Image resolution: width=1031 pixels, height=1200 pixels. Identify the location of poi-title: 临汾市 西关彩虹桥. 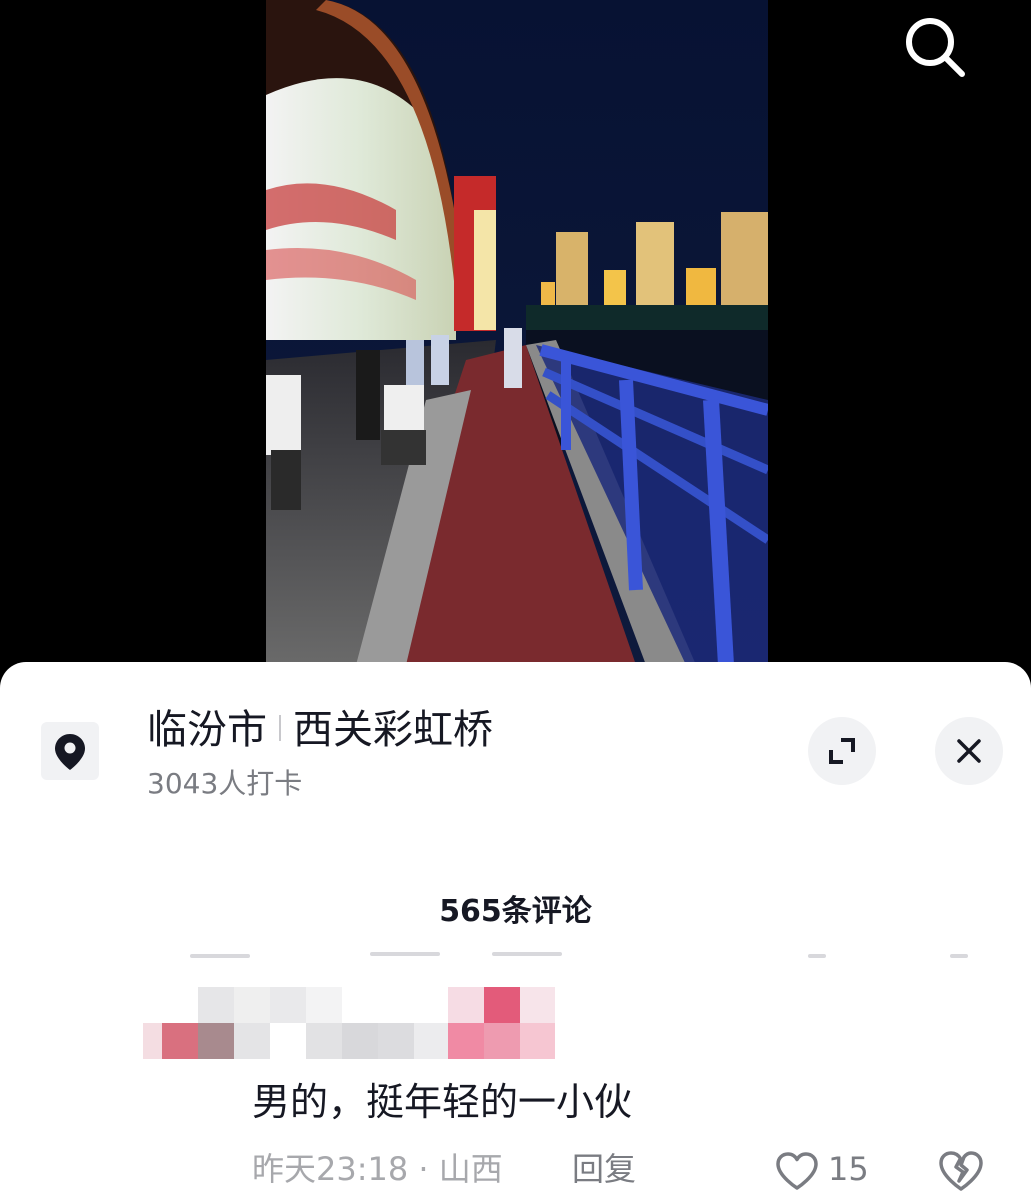
(320, 730).